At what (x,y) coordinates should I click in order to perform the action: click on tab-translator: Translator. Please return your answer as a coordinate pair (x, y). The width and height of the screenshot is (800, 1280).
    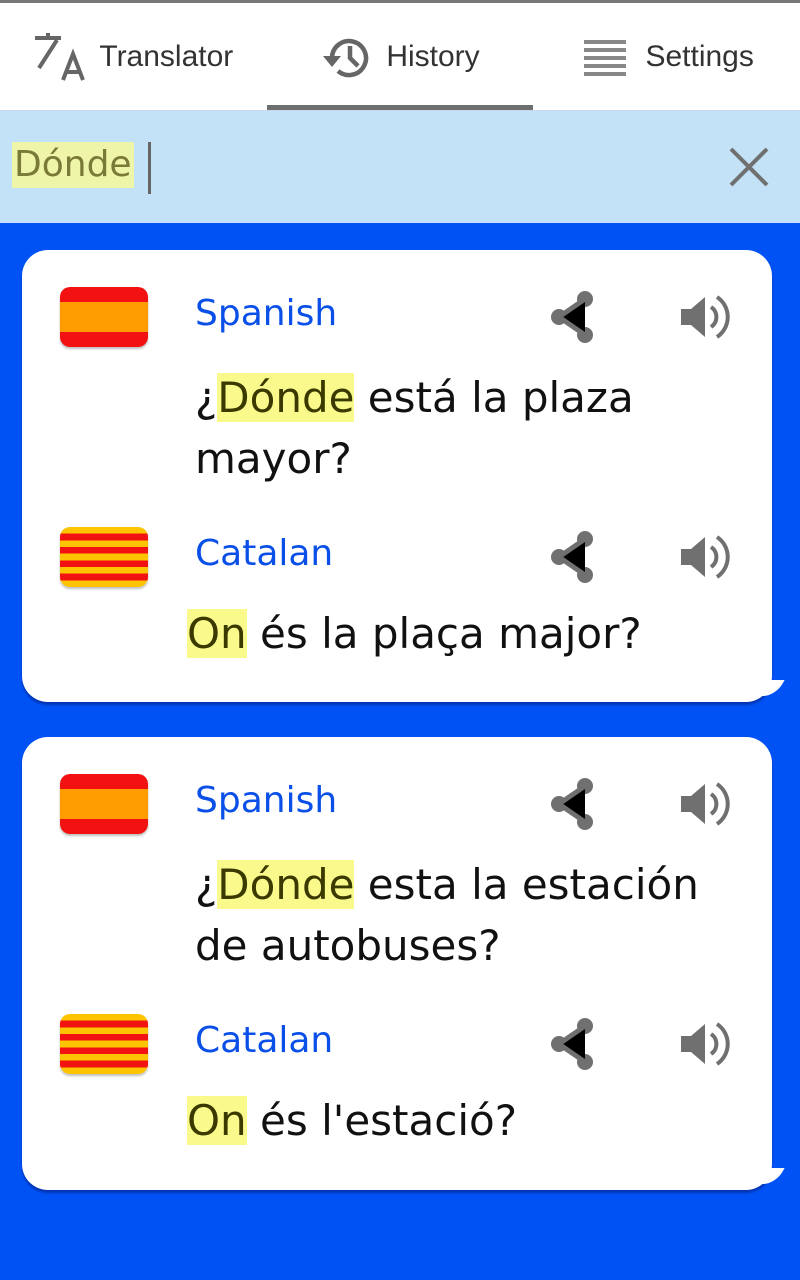
    Looking at the image, I should click on (133, 56).